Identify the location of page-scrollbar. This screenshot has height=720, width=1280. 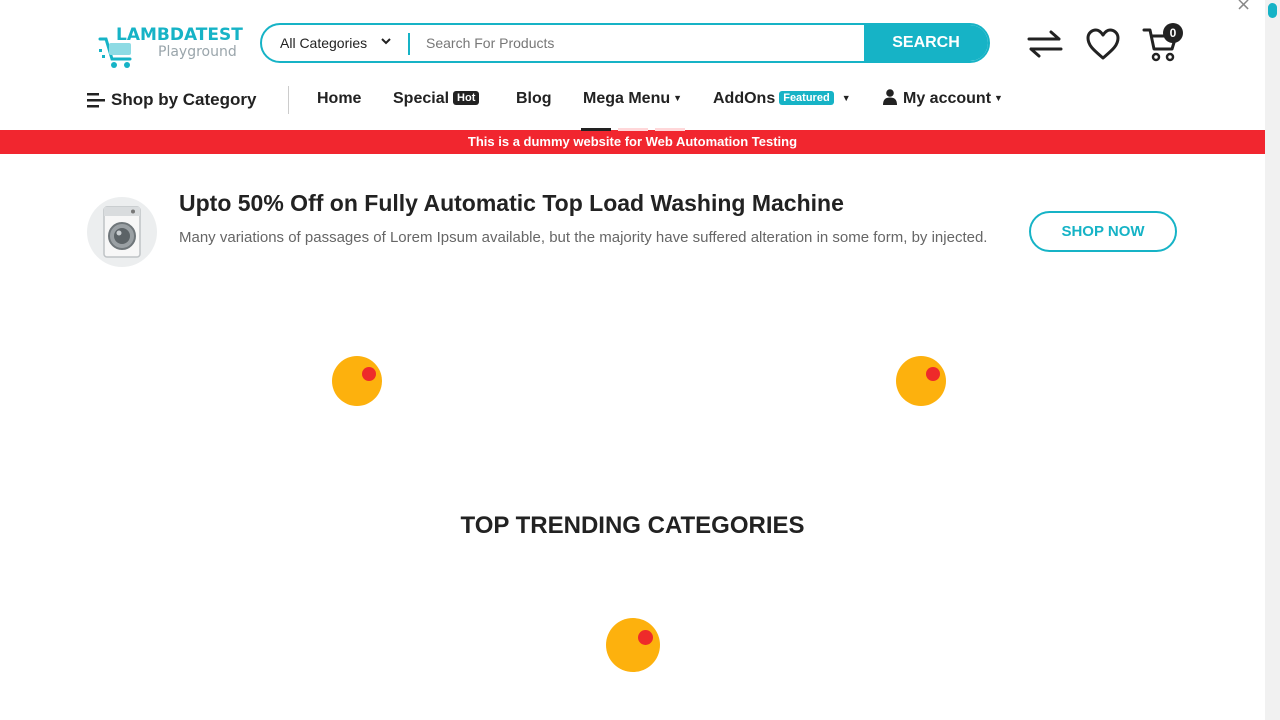
(1272, 360).